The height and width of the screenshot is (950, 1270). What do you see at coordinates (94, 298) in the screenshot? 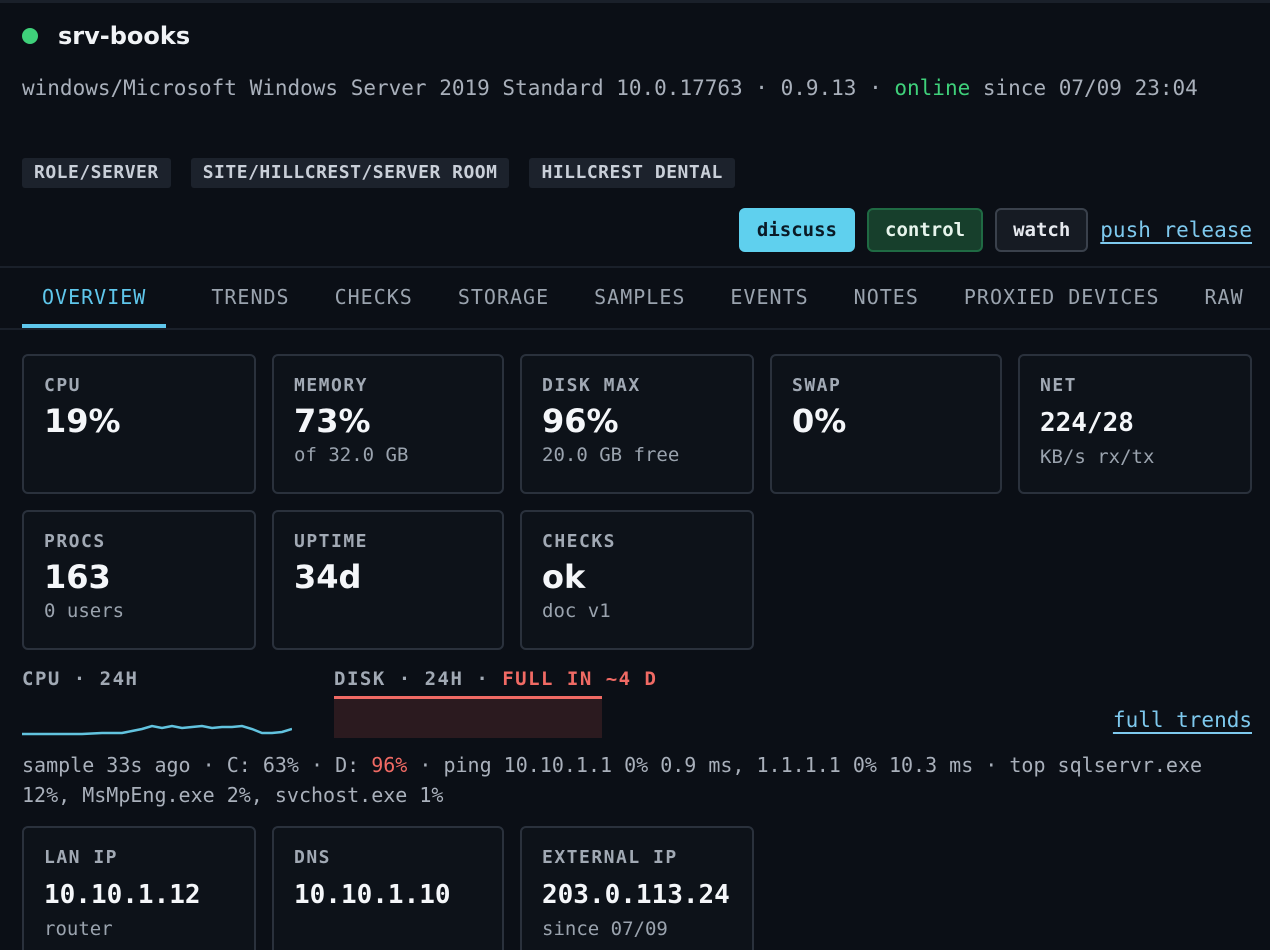
I see `tab-overview: OVERVIEW` at bounding box center [94, 298].